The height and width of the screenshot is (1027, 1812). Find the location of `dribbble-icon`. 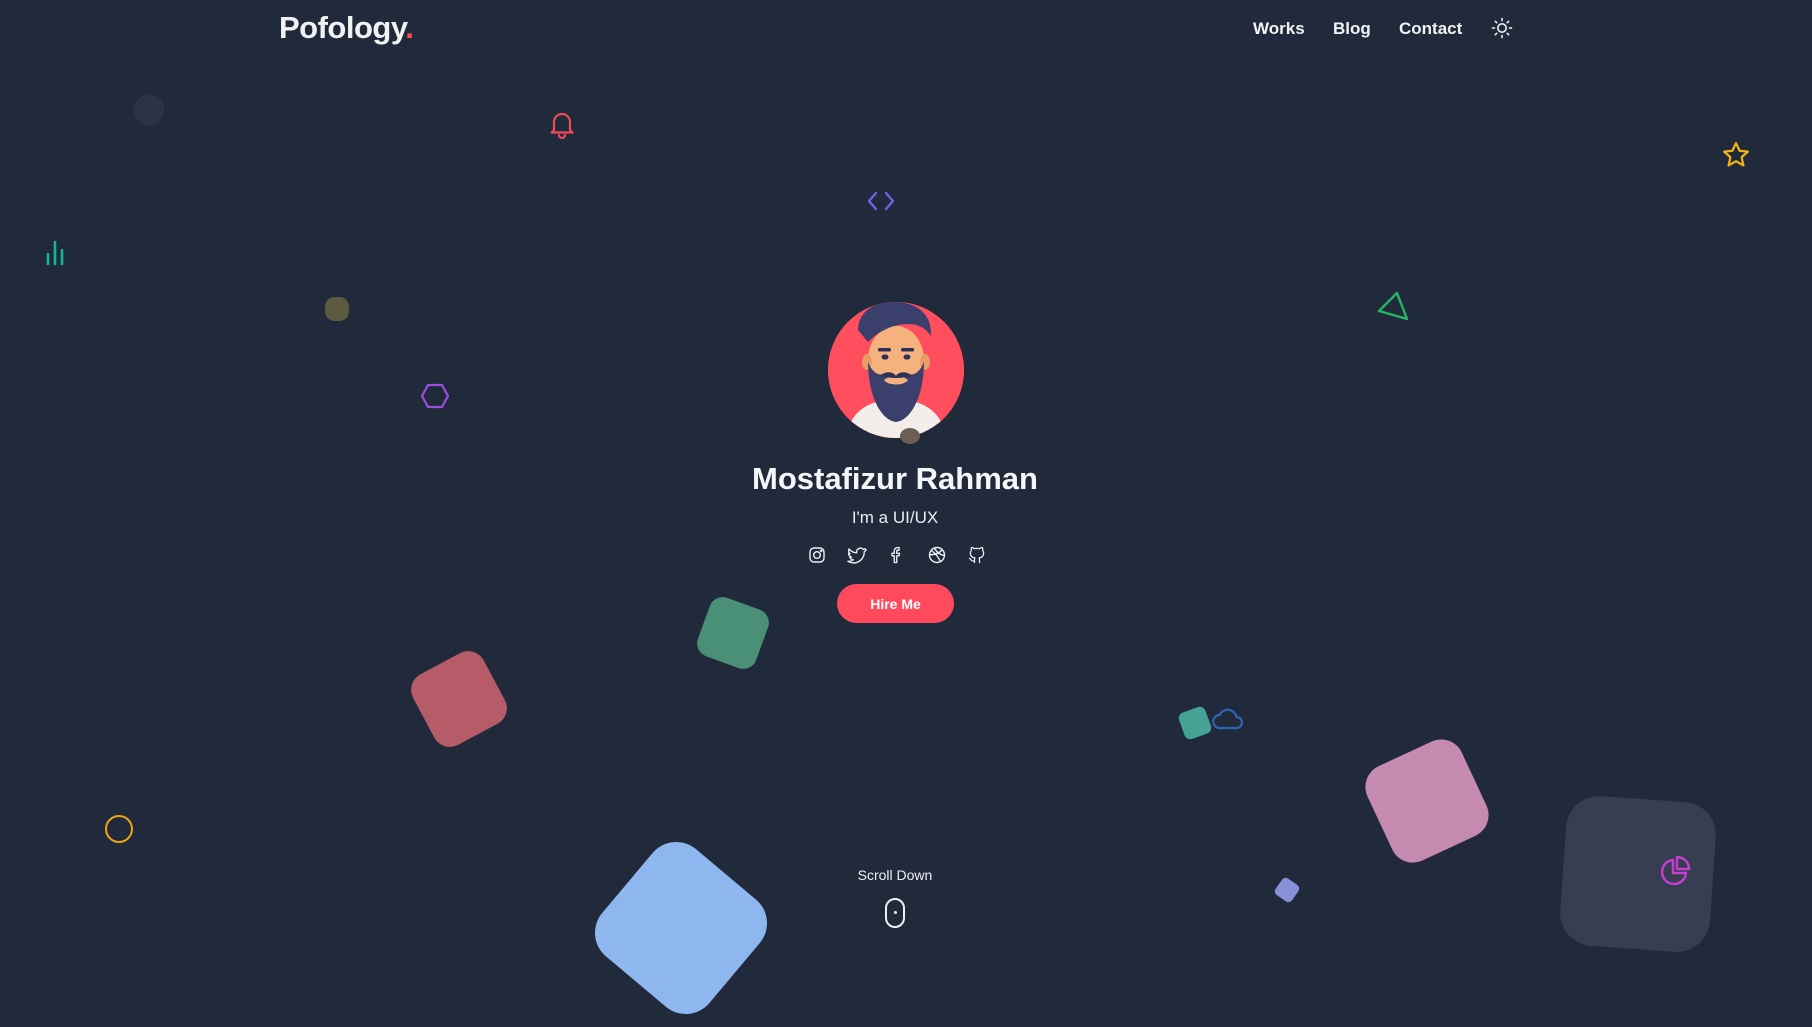

dribbble-icon is located at coordinates (937, 555).